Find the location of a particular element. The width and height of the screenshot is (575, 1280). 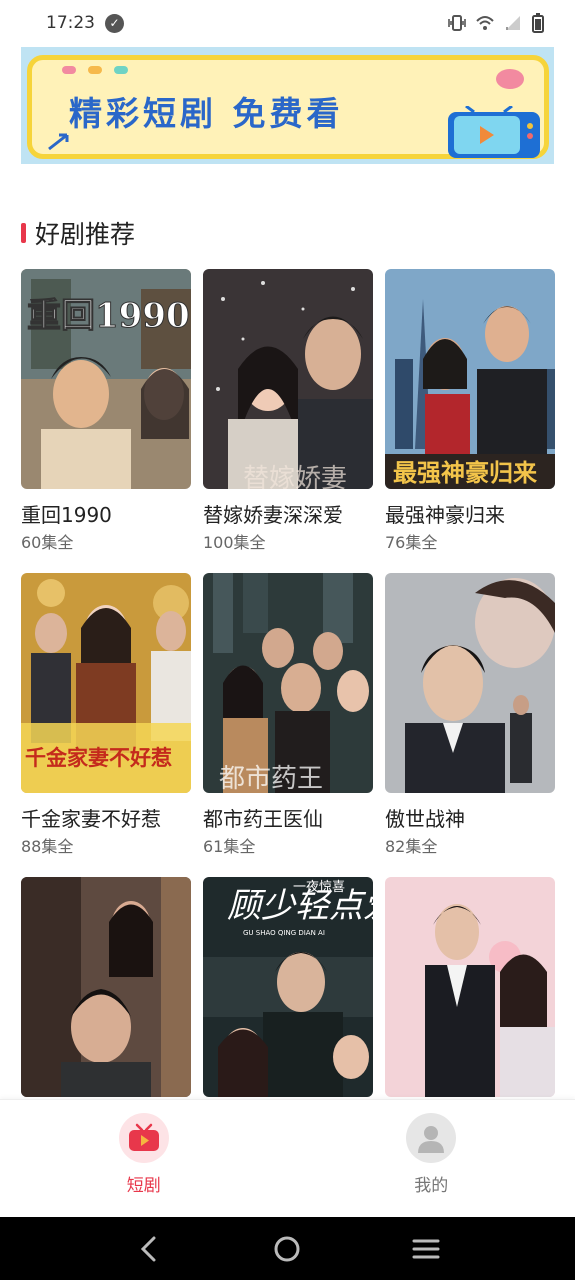

drama-episodes: 82集全 is located at coordinates (411, 846).